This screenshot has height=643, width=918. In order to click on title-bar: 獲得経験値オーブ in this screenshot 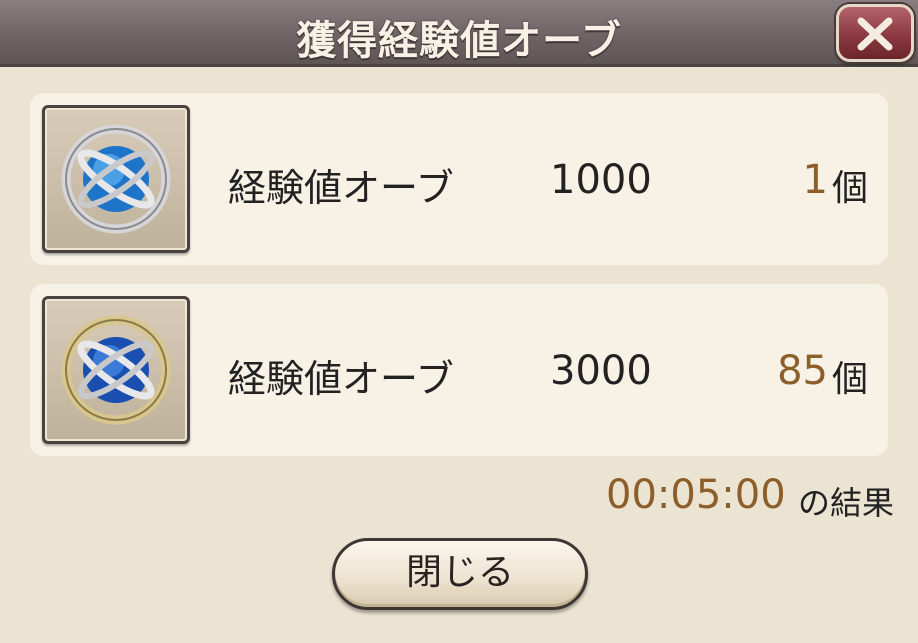, I will do `click(459, 33)`.